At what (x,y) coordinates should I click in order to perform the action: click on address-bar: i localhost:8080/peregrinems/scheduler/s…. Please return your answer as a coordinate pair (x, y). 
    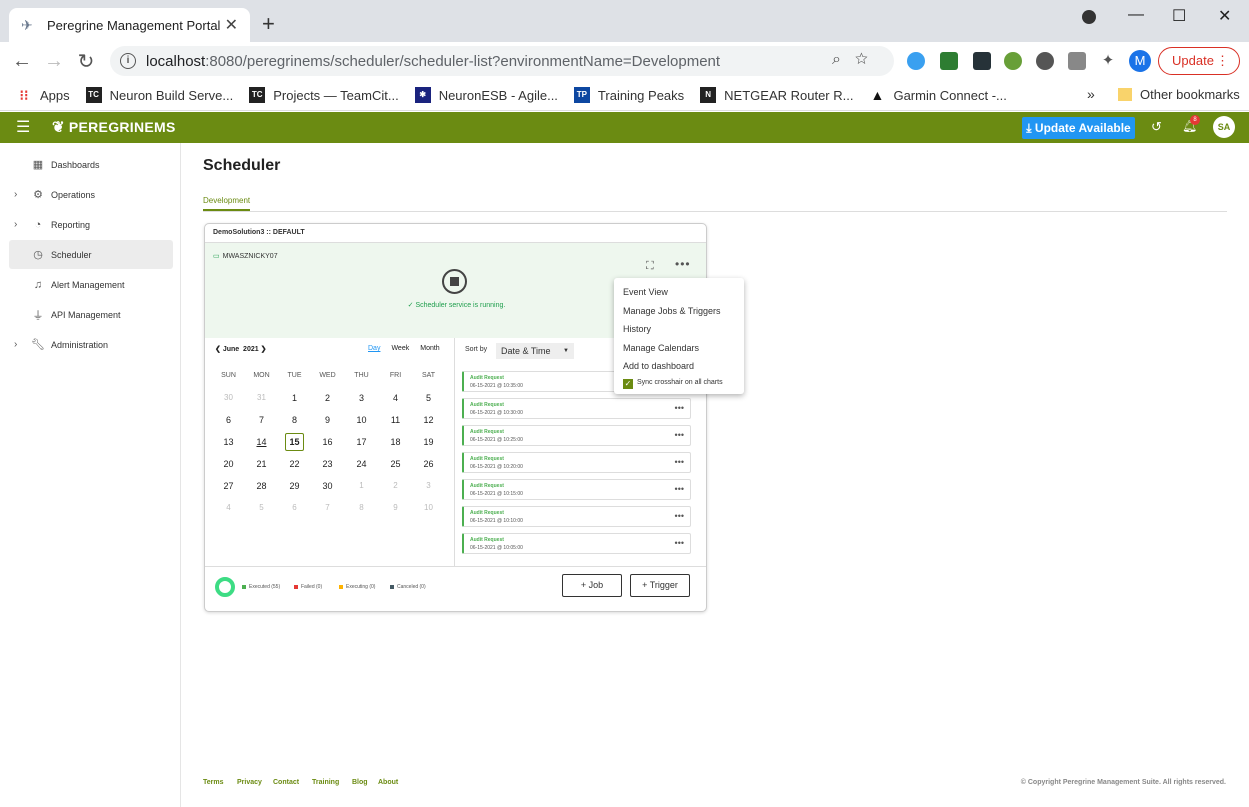
    Looking at the image, I should click on (502, 61).